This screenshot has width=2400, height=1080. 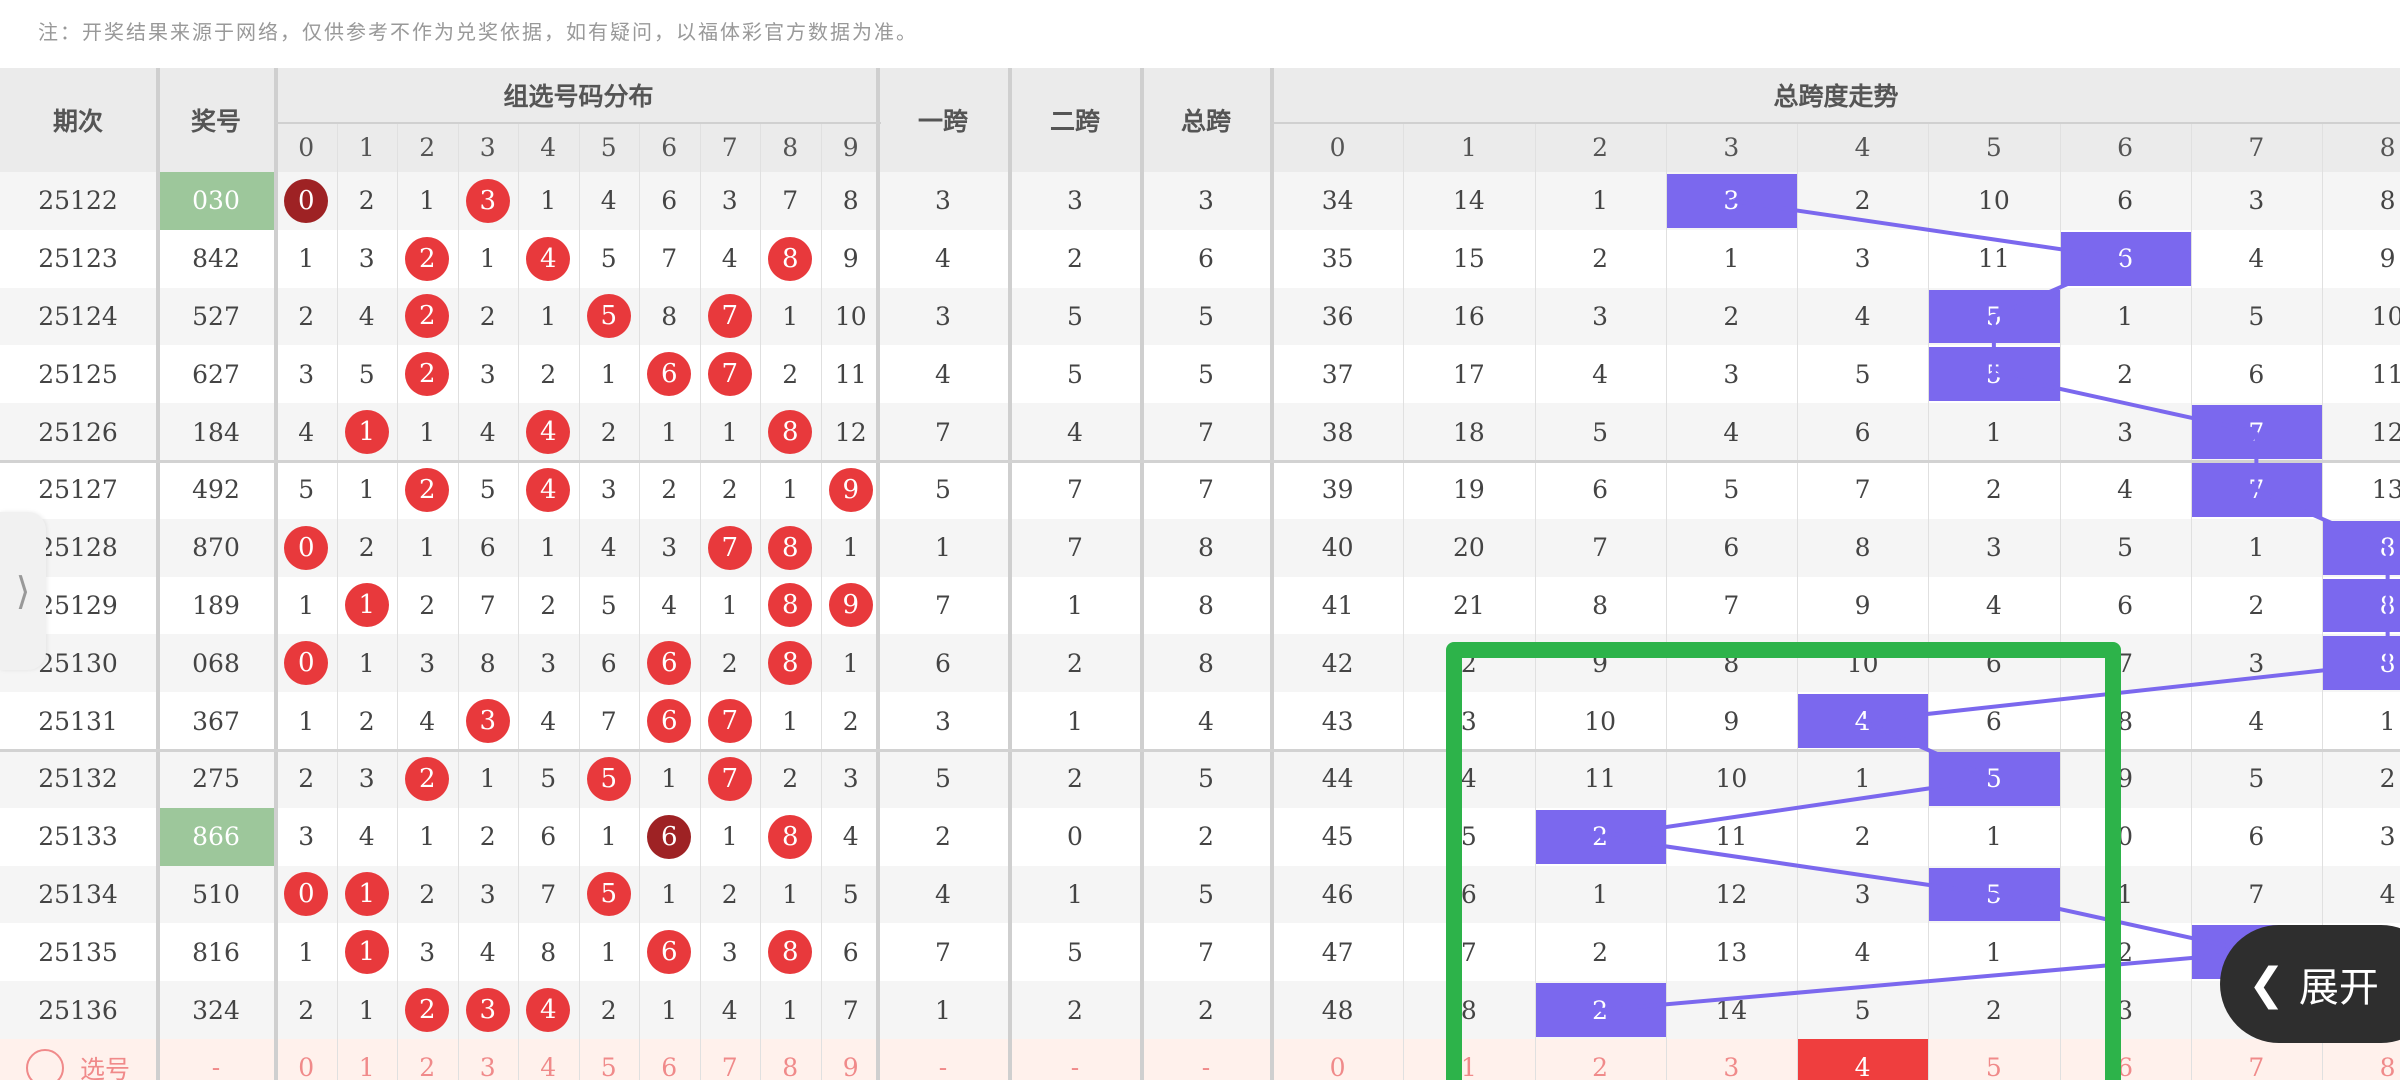 I want to click on side-drawer-tab: ⟩, so click(x=23, y=591).